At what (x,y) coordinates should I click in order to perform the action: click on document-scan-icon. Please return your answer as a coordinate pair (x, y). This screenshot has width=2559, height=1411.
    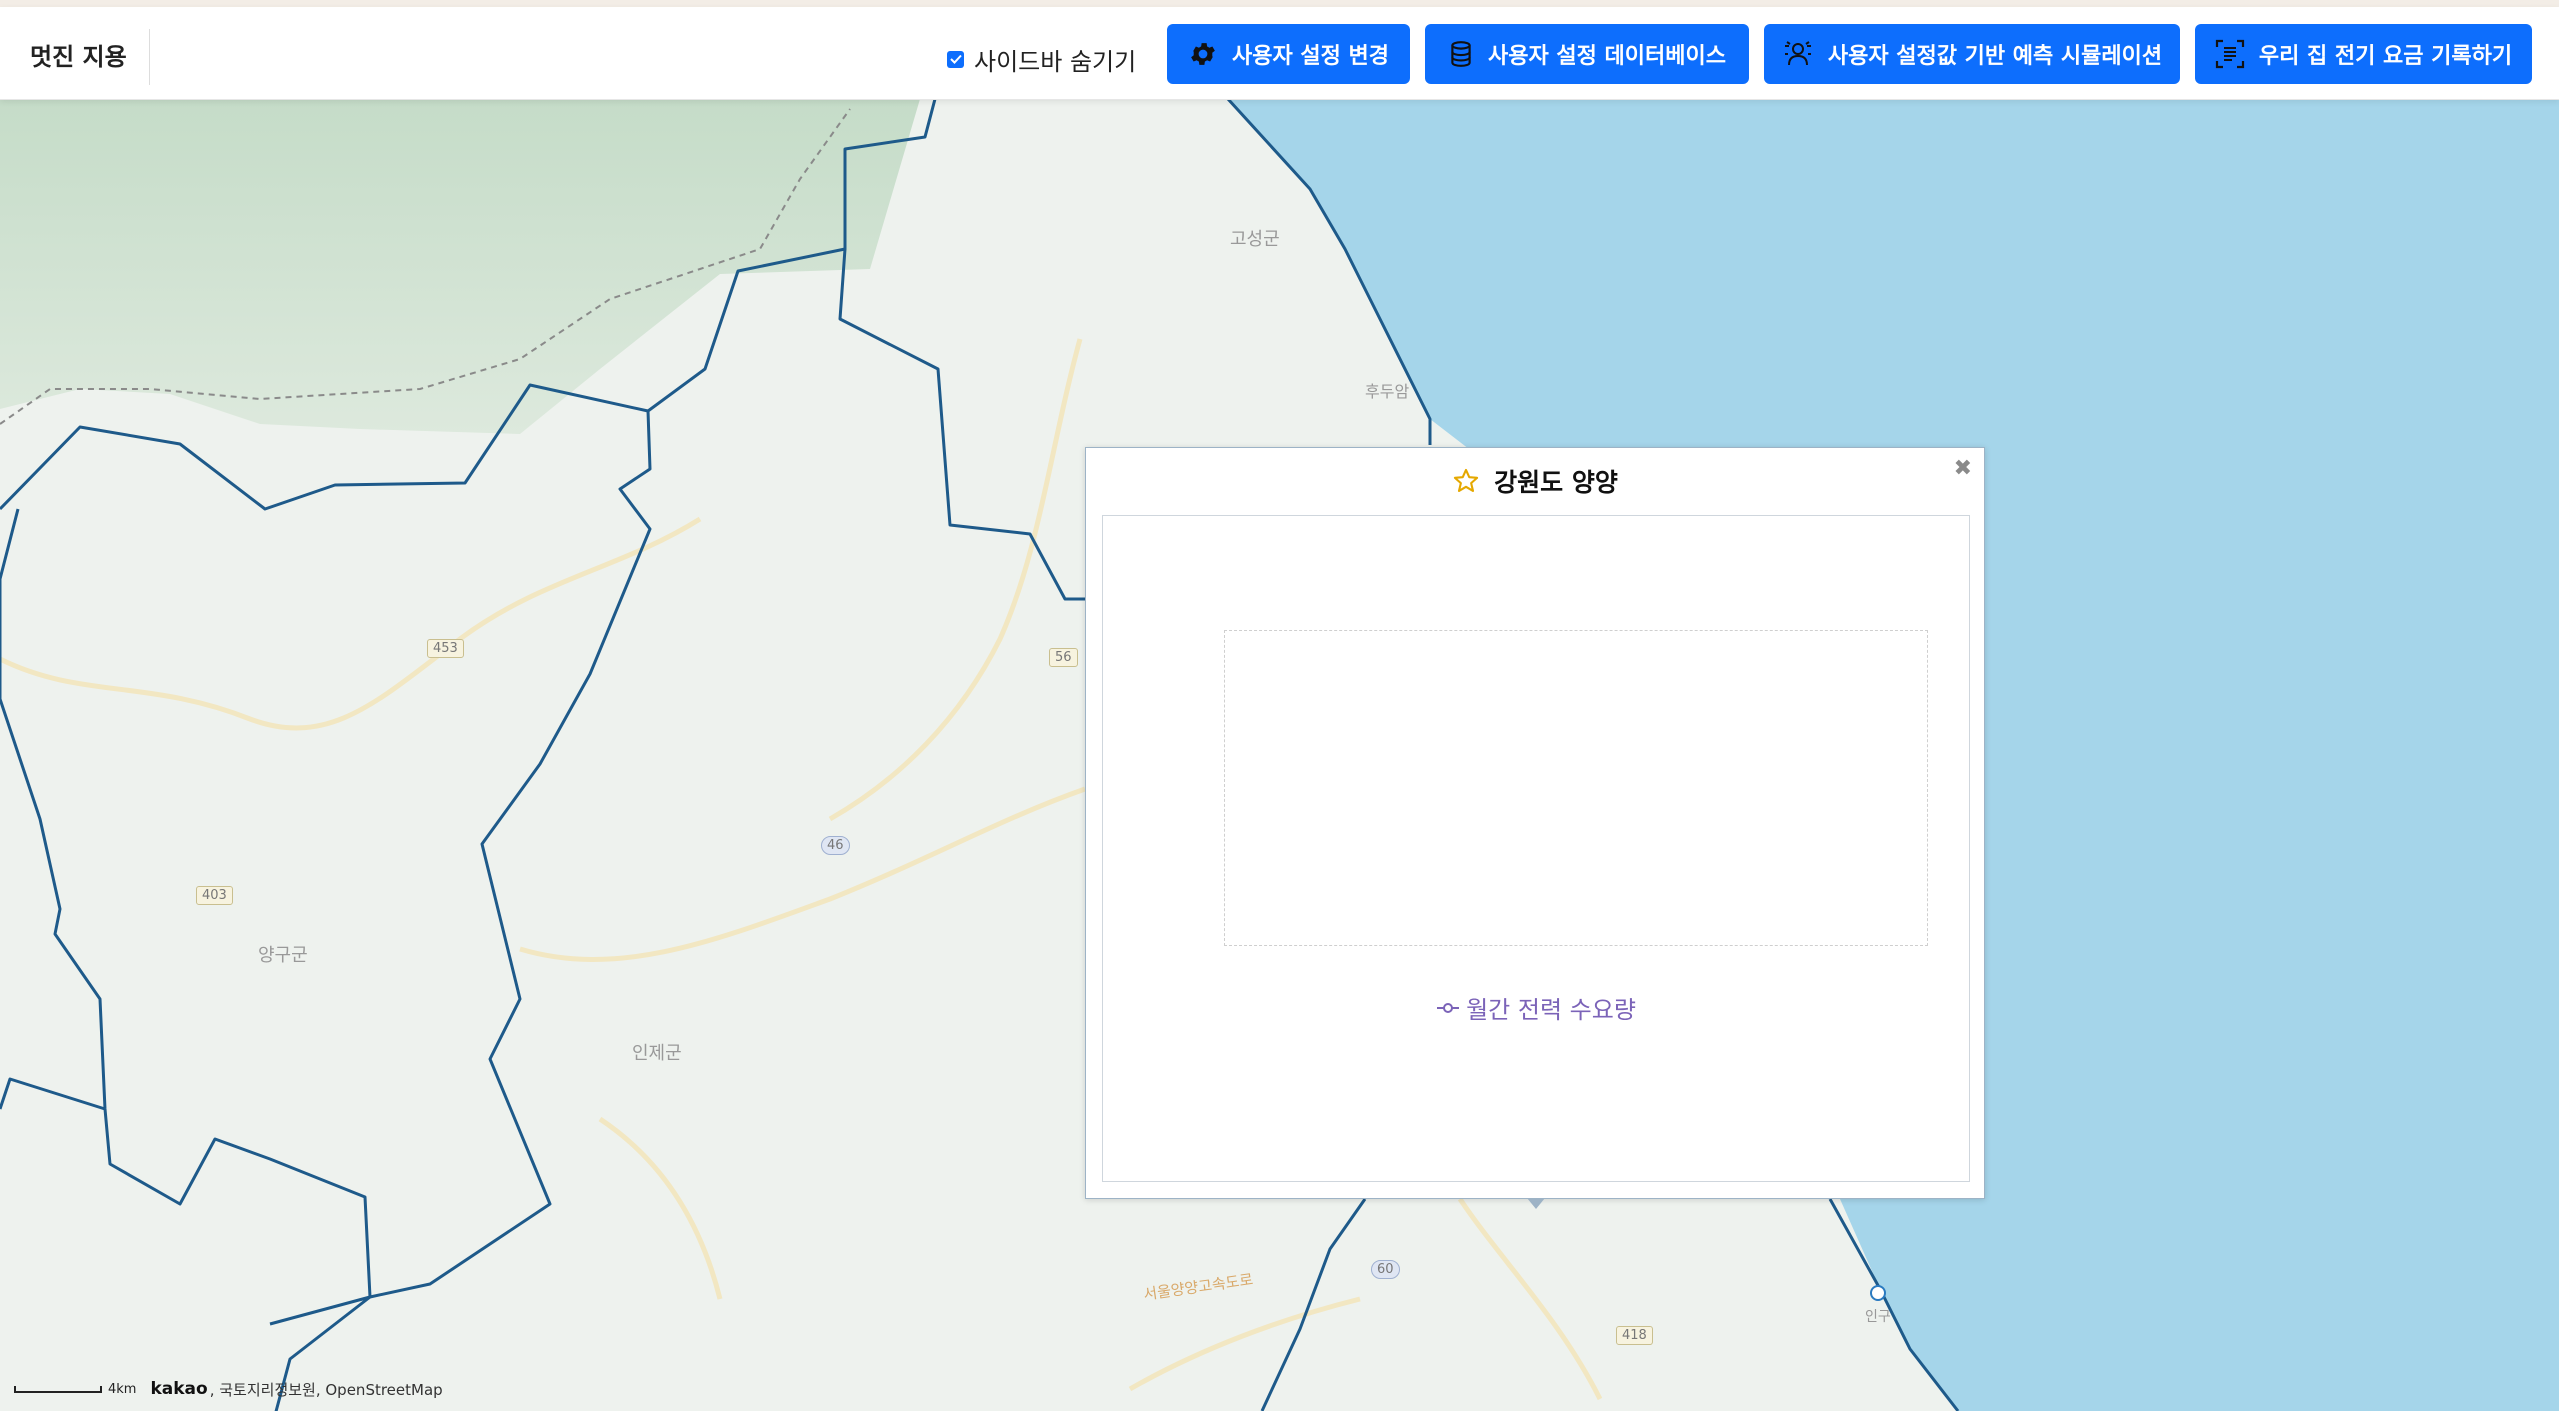
    Looking at the image, I should click on (2229, 54).